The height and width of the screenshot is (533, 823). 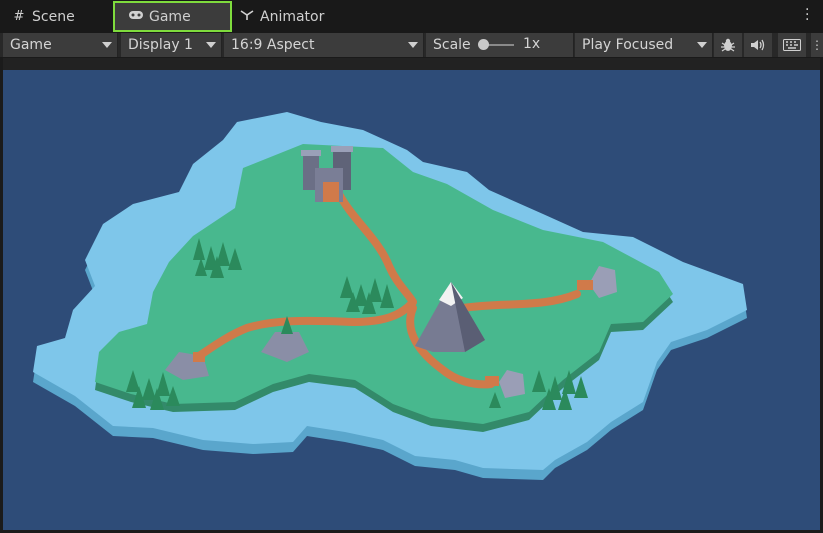 I want to click on tab-bar: # Scene Game Animator · · ·, so click(x=411, y=16).